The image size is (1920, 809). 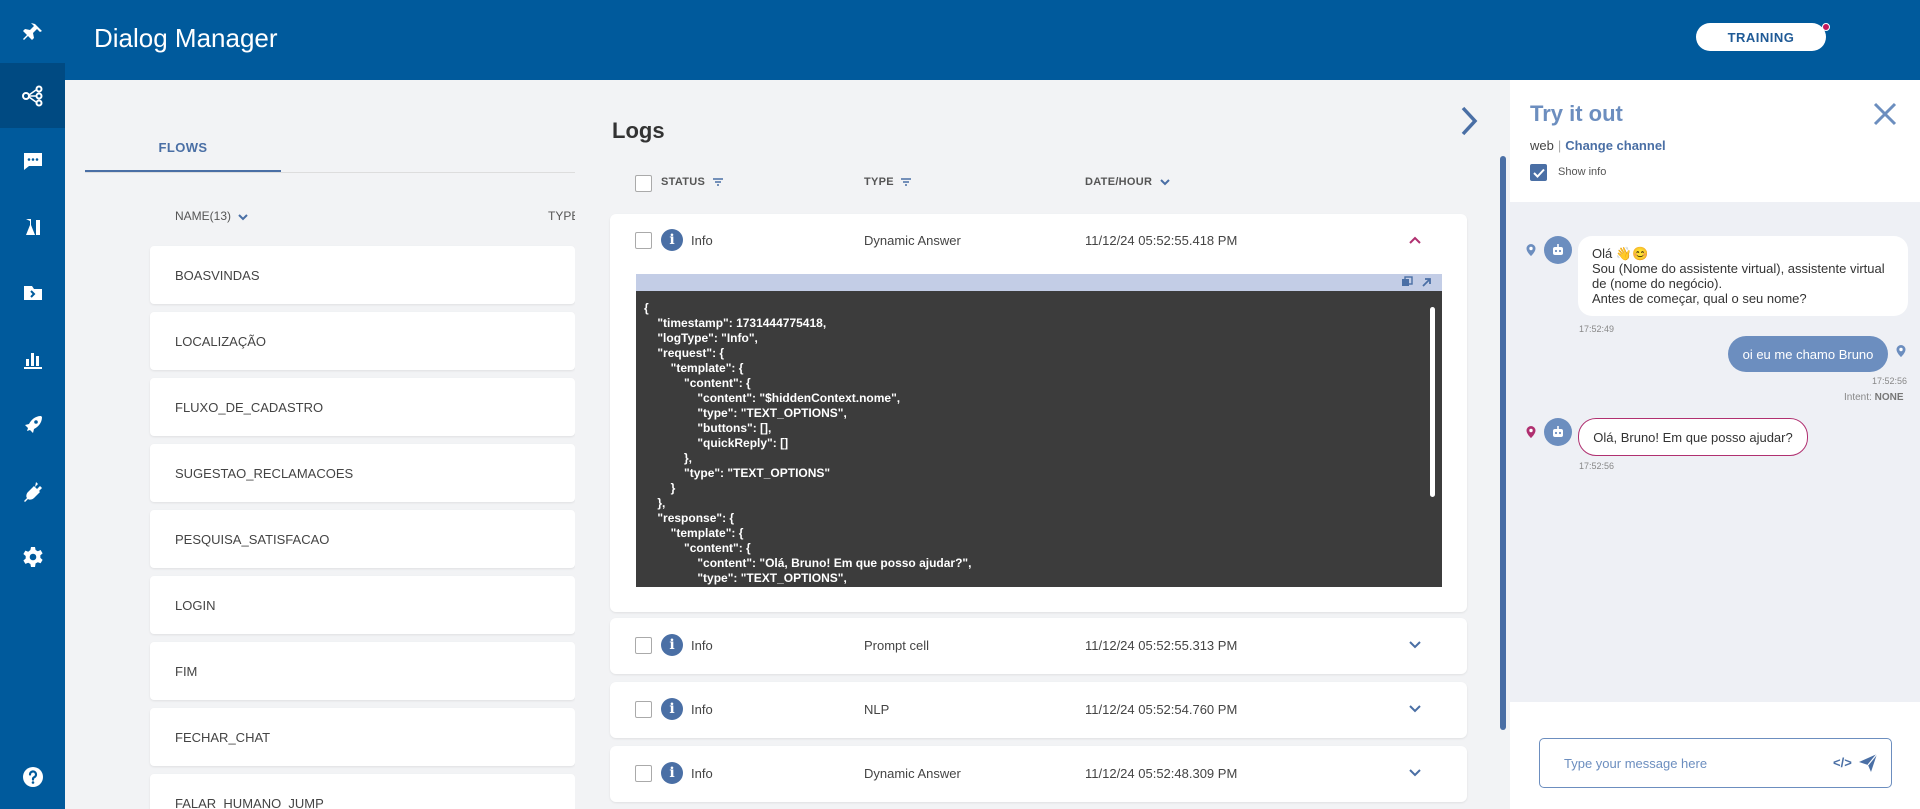 What do you see at coordinates (1161, 240) in the screenshot?
I see `log-date: 11/12/24 05:52:55.418 PM` at bounding box center [1161, 240].